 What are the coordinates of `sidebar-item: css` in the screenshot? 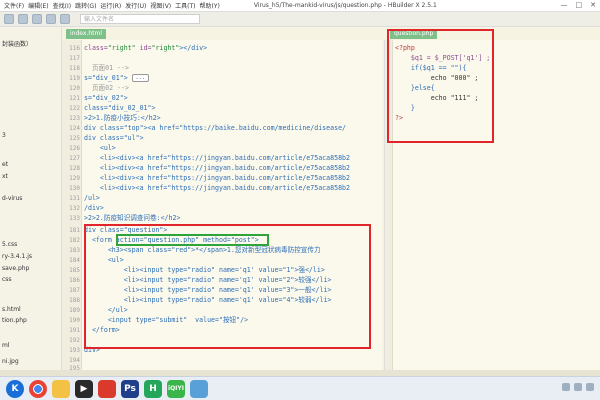 It's located at (7, 279).